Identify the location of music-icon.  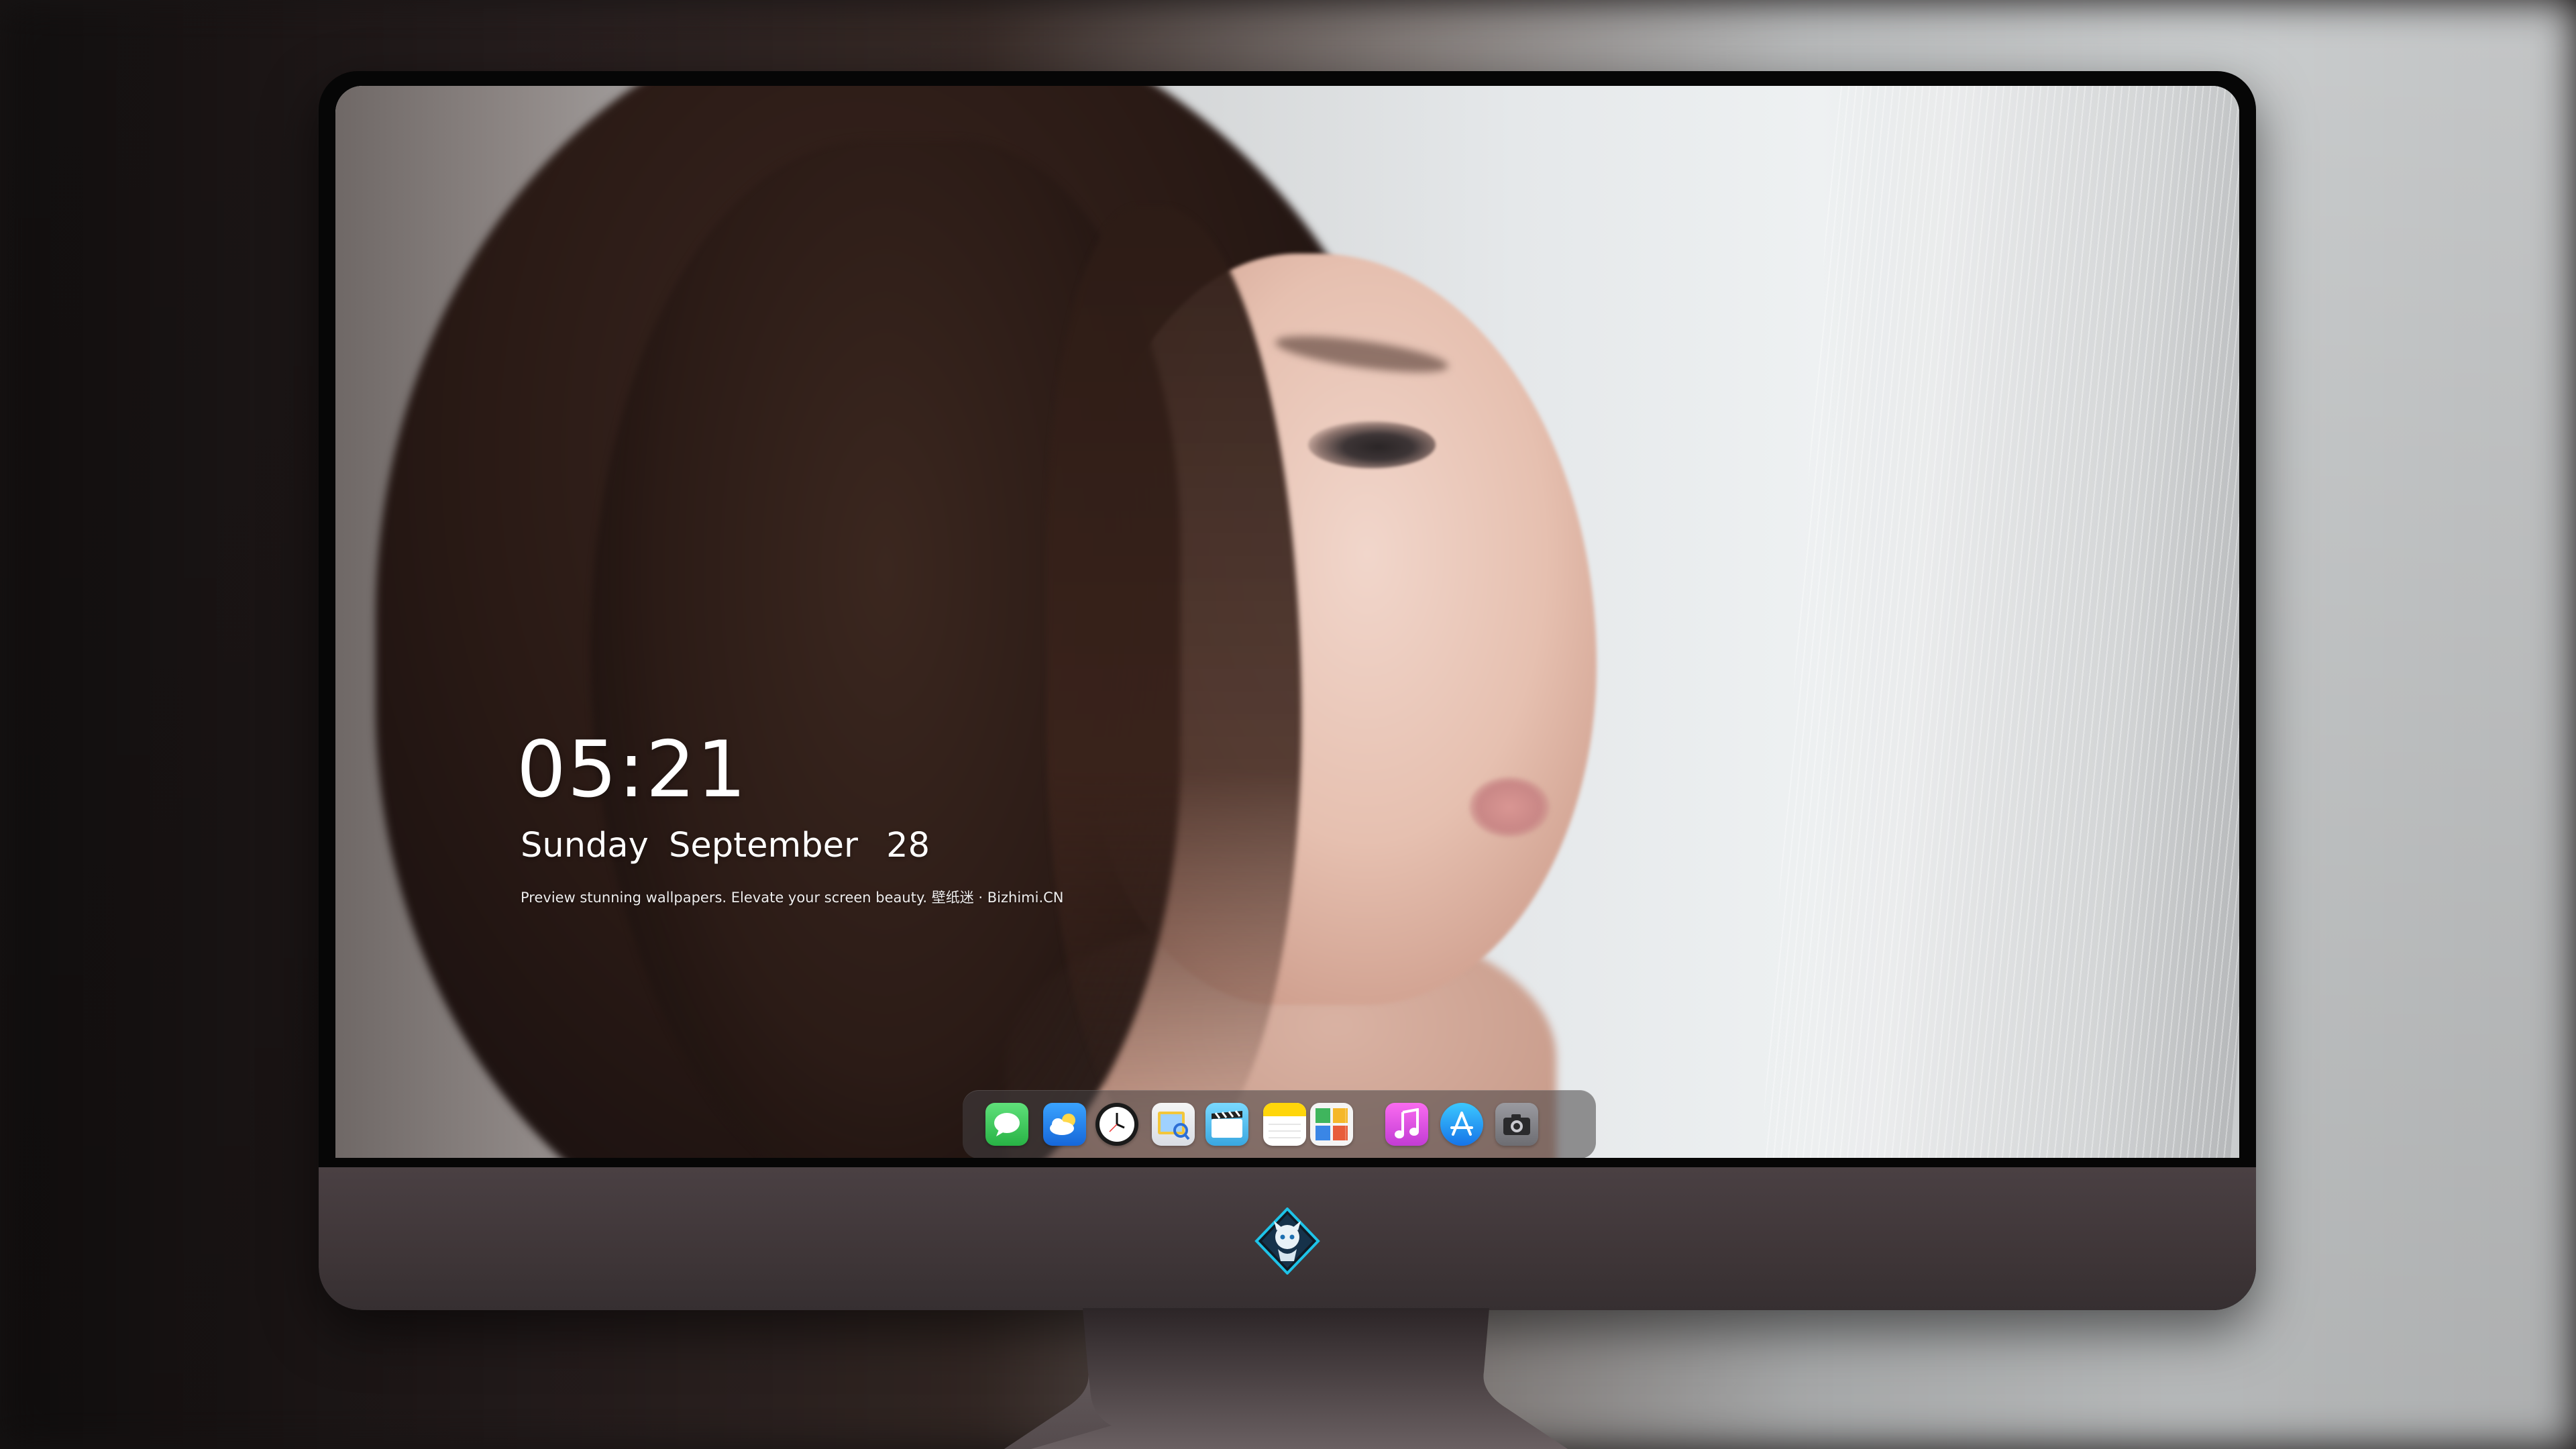
(1406, 1124).